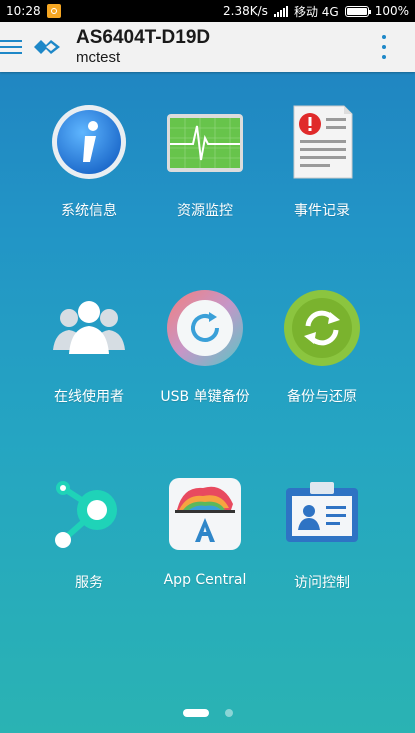 The height and width of the screenshot is (733, 415). Describe the element at coordinates (205, 397) in the screenshot. I see `tile-label: USB 单键备份` at that location.